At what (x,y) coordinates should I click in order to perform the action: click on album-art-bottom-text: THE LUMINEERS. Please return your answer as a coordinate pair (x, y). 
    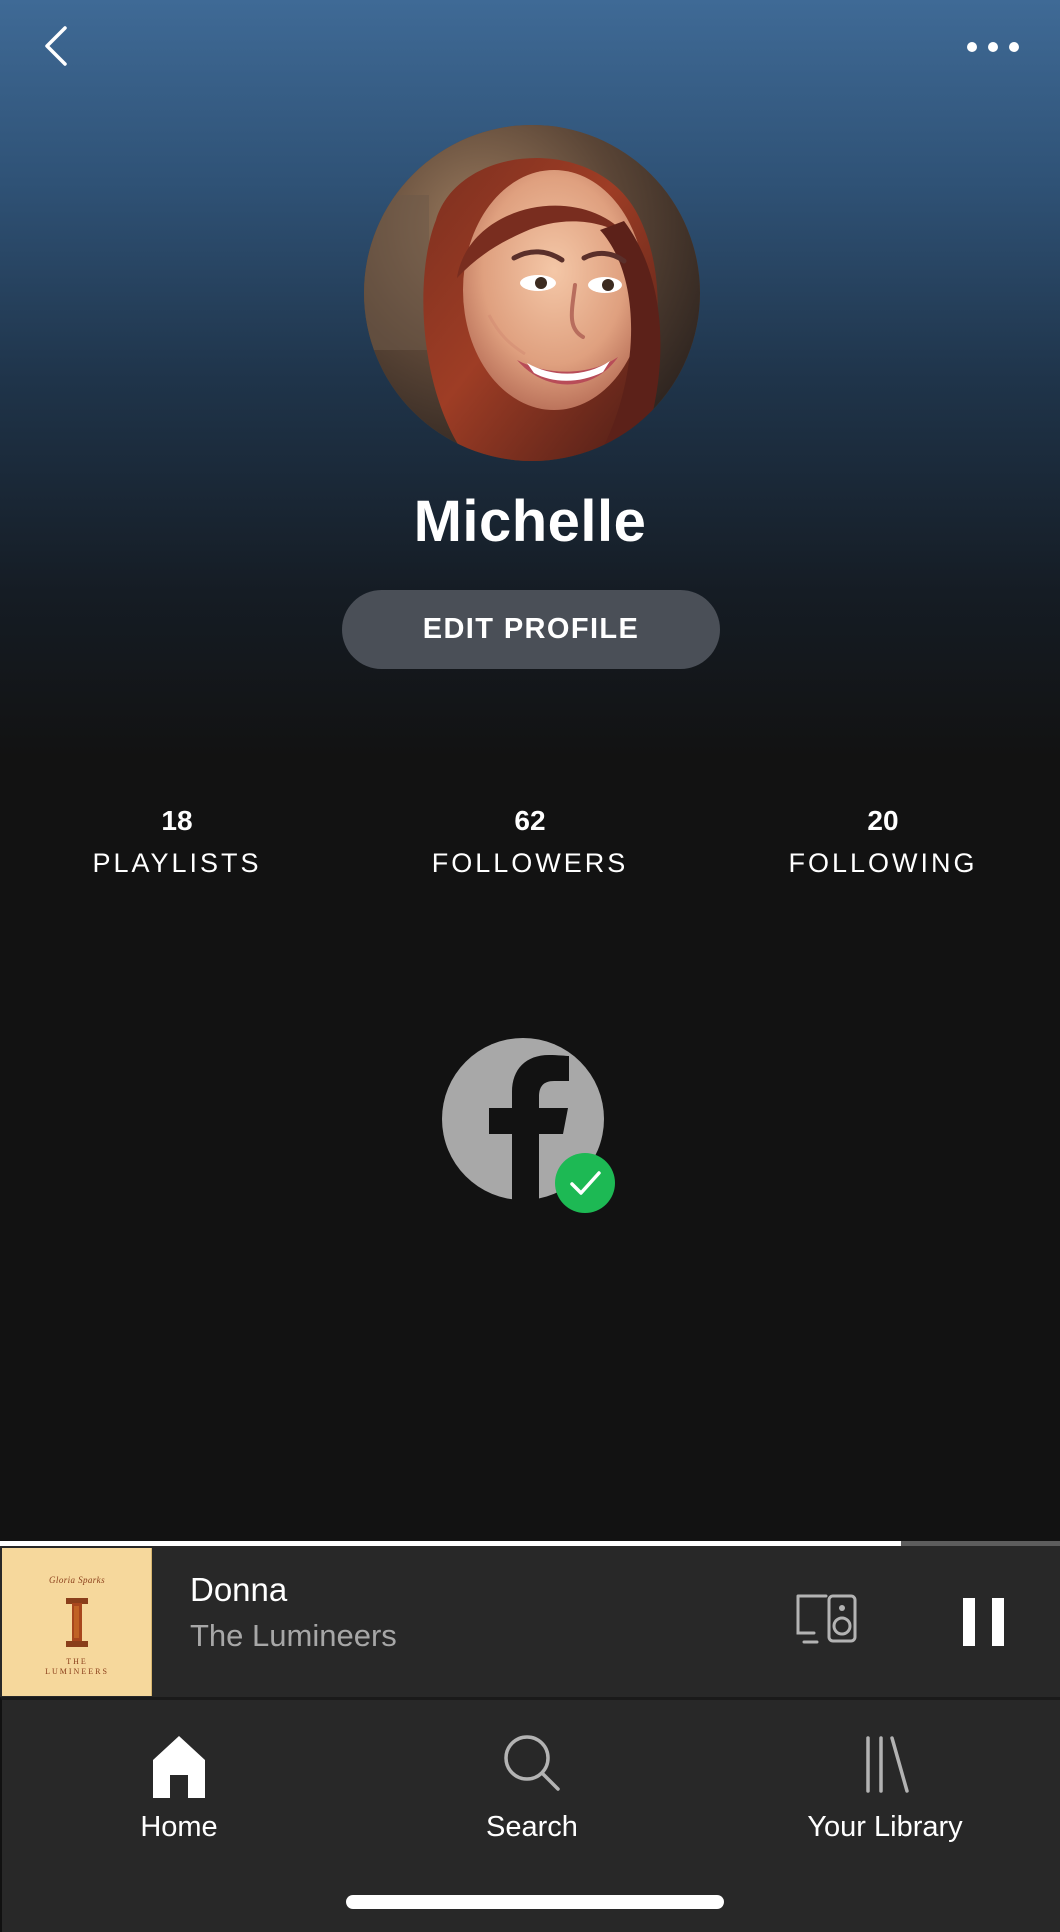
    Looking at the image, I should click on (77, 1667).